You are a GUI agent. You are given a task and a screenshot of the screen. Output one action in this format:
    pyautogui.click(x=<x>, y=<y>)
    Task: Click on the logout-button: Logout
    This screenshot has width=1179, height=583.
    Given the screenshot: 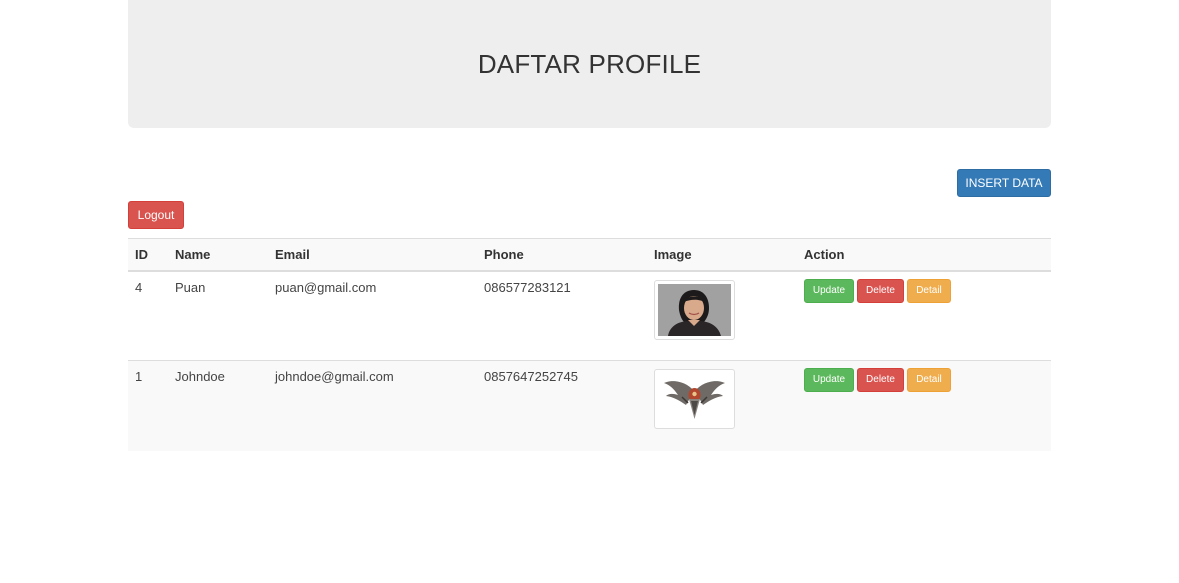 What is the action you would take?
    pyautogui.click(x=156, y=215)
    